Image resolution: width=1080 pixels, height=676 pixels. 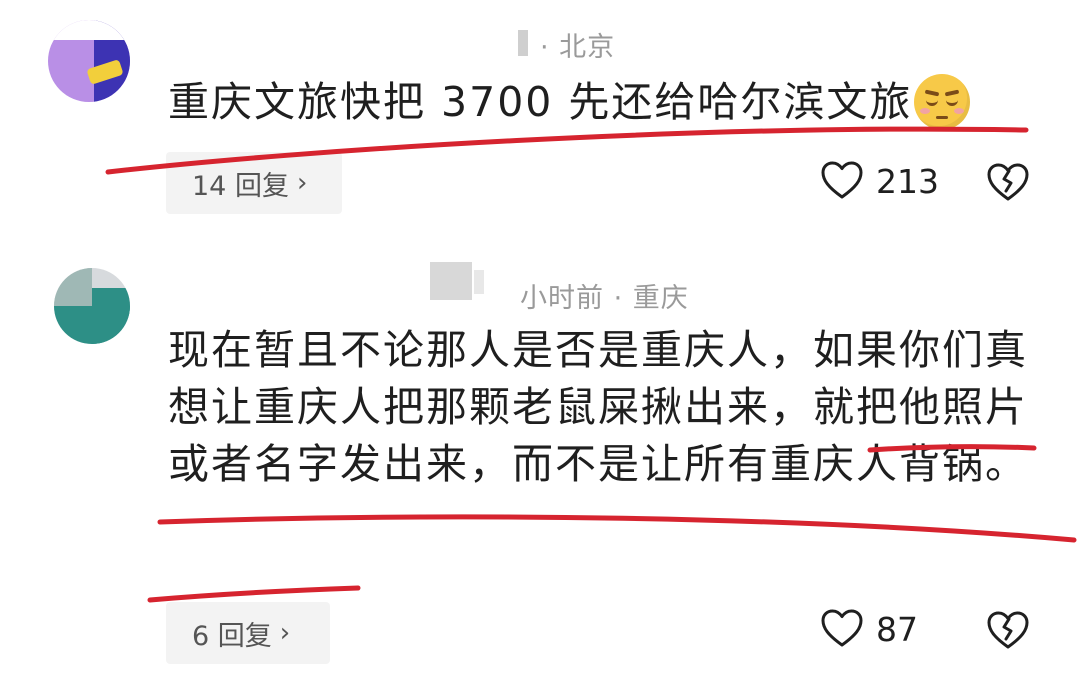 What do you see at coordinates (907, 181) in the screenshot?
I see `like-count: 213` at bounding box center [907, 181].